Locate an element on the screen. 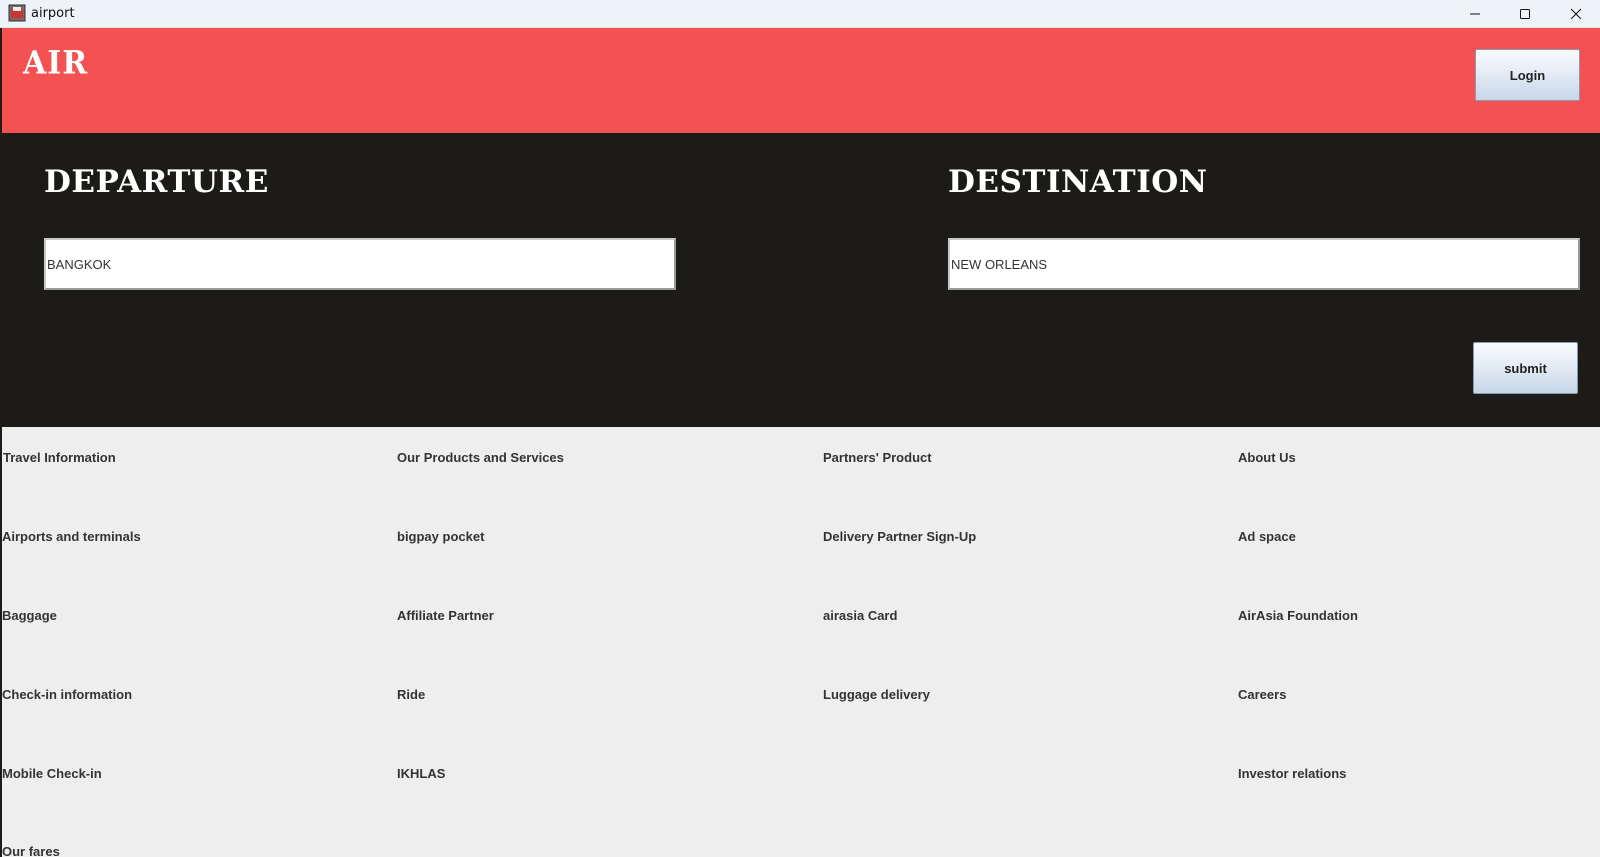 Image resolution: width=1600 pixels, height=857 pixels. link-luggage-delivery: Luggage delivery is located at coordinates (876, 694).